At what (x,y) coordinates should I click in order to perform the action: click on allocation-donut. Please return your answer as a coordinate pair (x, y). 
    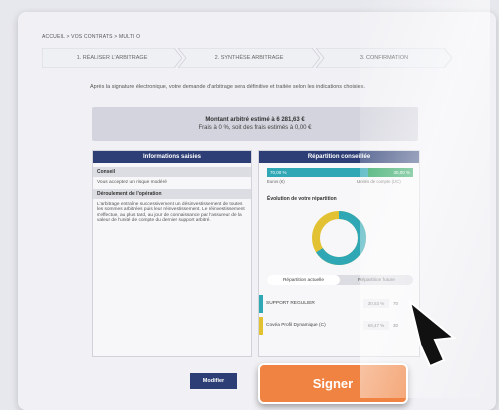
    Looking at the image, I should click on (339, 238).